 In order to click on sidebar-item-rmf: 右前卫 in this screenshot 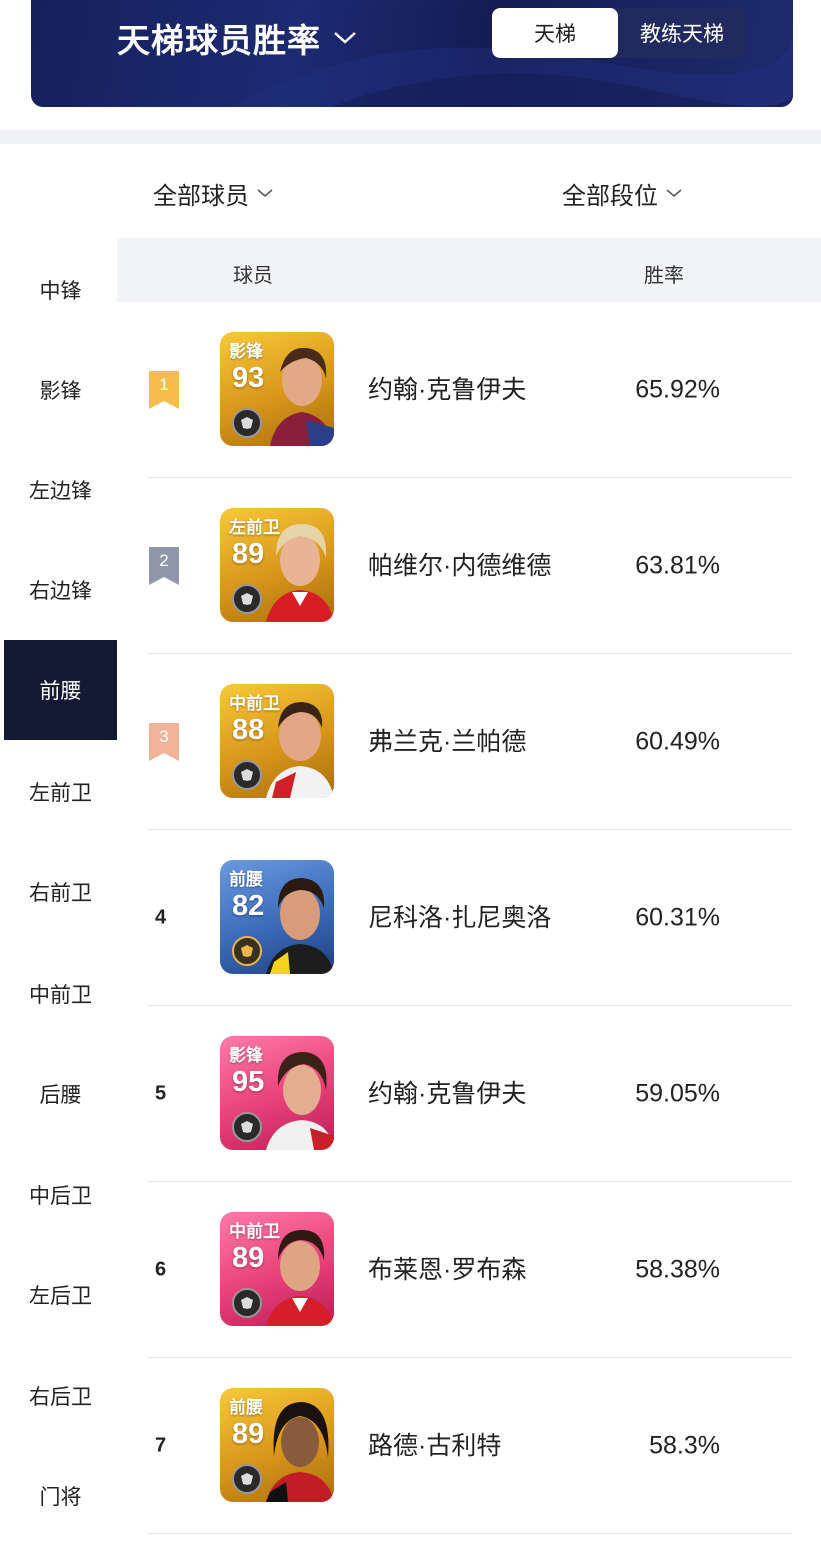, I will do `click(60, 892)`.